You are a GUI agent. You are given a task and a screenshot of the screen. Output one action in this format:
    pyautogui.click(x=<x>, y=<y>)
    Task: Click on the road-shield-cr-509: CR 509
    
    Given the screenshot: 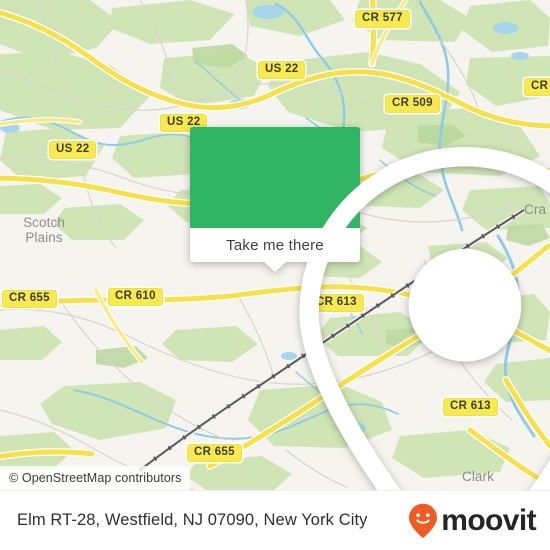 What is the action you would take?
    pyautogui.click(x=412, y=104)
    